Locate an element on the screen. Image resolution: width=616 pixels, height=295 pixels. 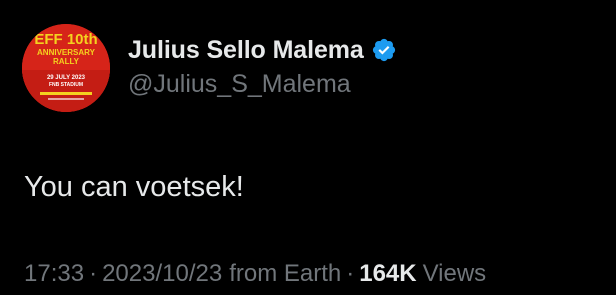
avatar-text-line: 29 JULY 2023 is located at coordinates (66, 78).